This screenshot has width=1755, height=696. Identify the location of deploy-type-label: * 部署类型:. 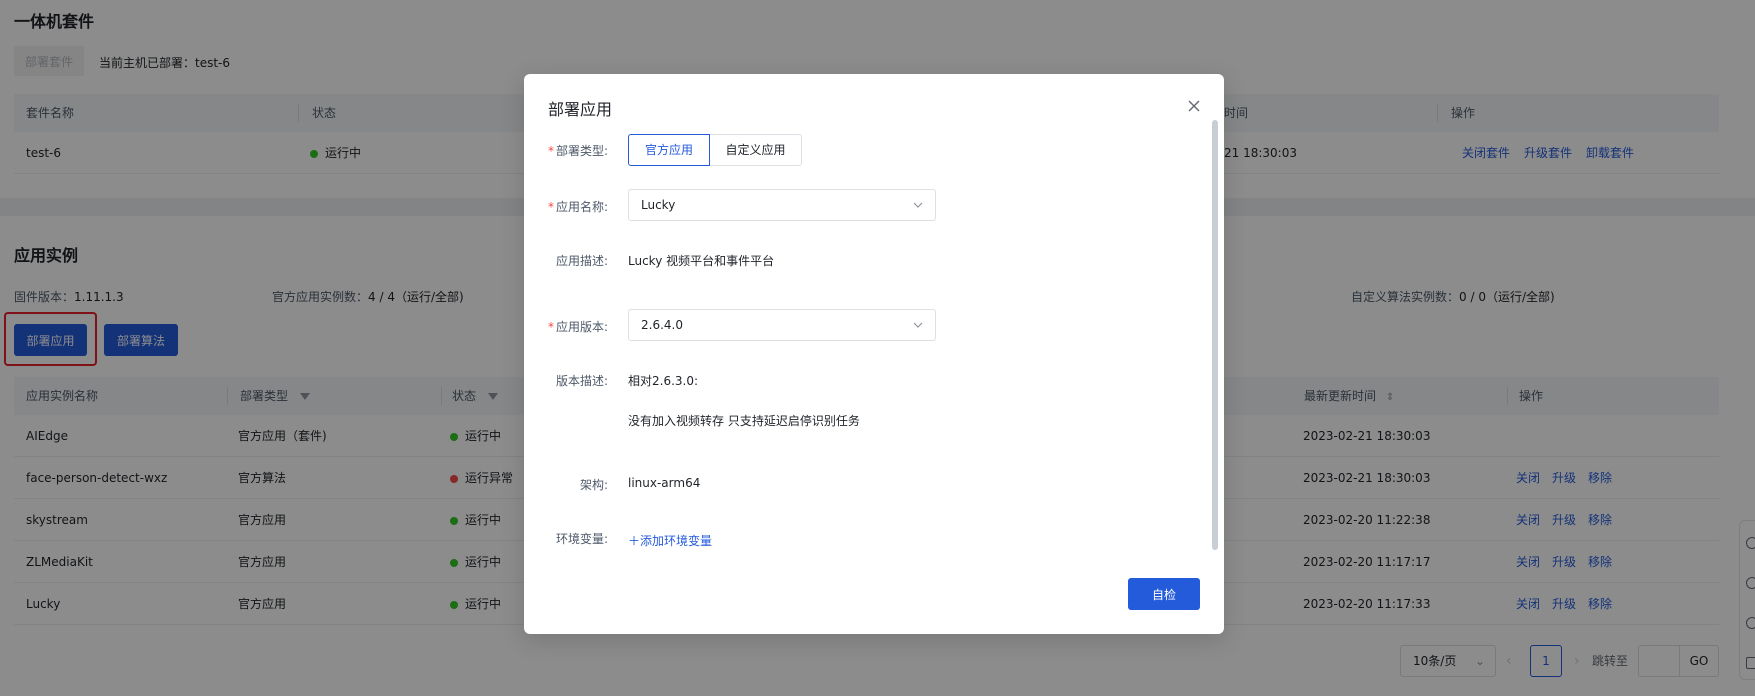
(577, 151).